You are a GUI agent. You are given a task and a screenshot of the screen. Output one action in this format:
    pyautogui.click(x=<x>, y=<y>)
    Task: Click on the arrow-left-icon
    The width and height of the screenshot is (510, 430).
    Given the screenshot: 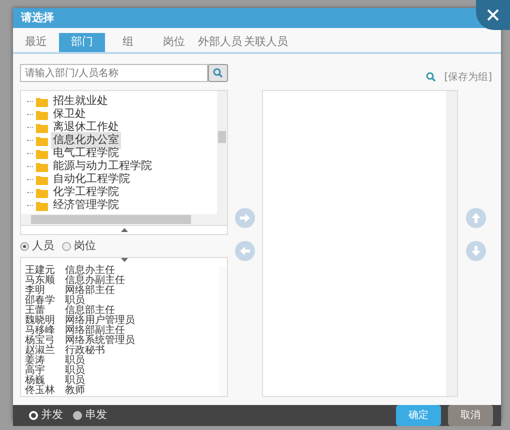 What is the action you would take?
    pyautogui.click(x=245, y=251)
    